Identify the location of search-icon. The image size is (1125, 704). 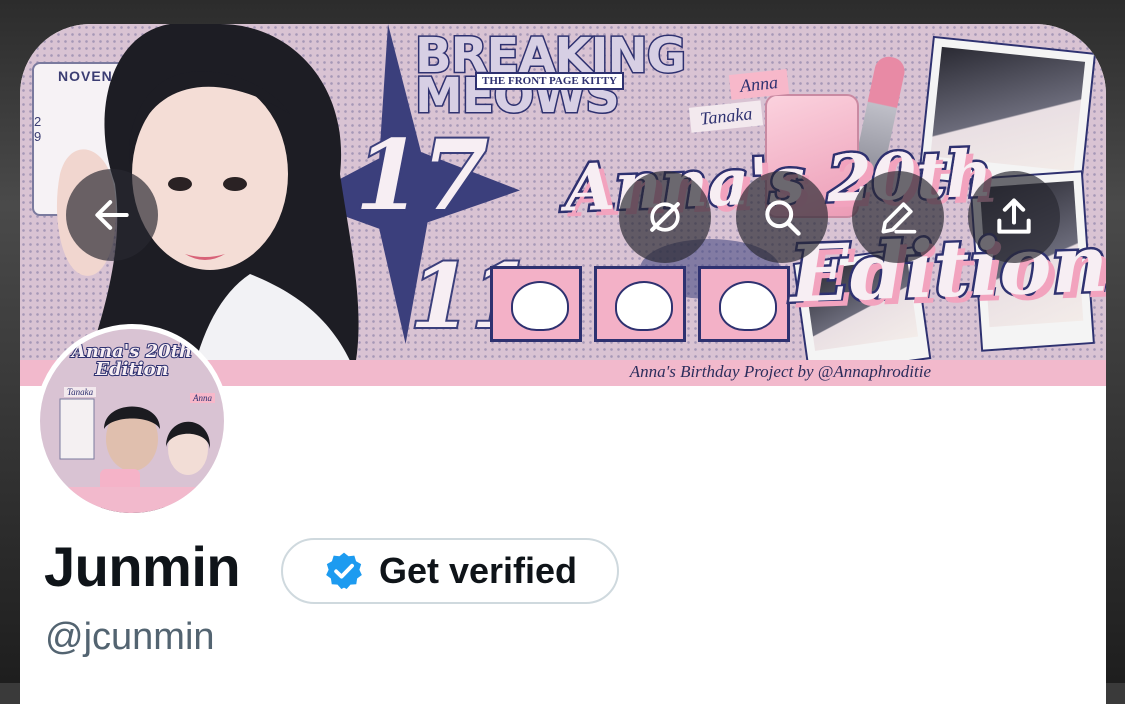
(783, 218).